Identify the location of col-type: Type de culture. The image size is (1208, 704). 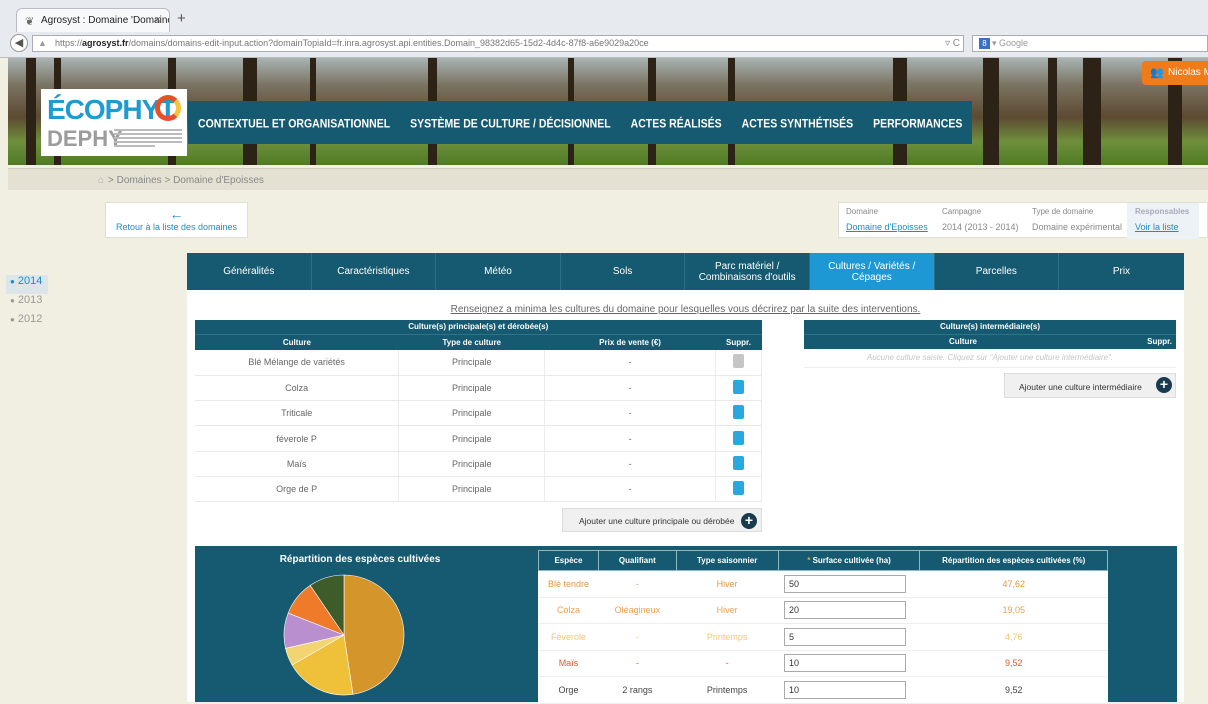
(471, 341).